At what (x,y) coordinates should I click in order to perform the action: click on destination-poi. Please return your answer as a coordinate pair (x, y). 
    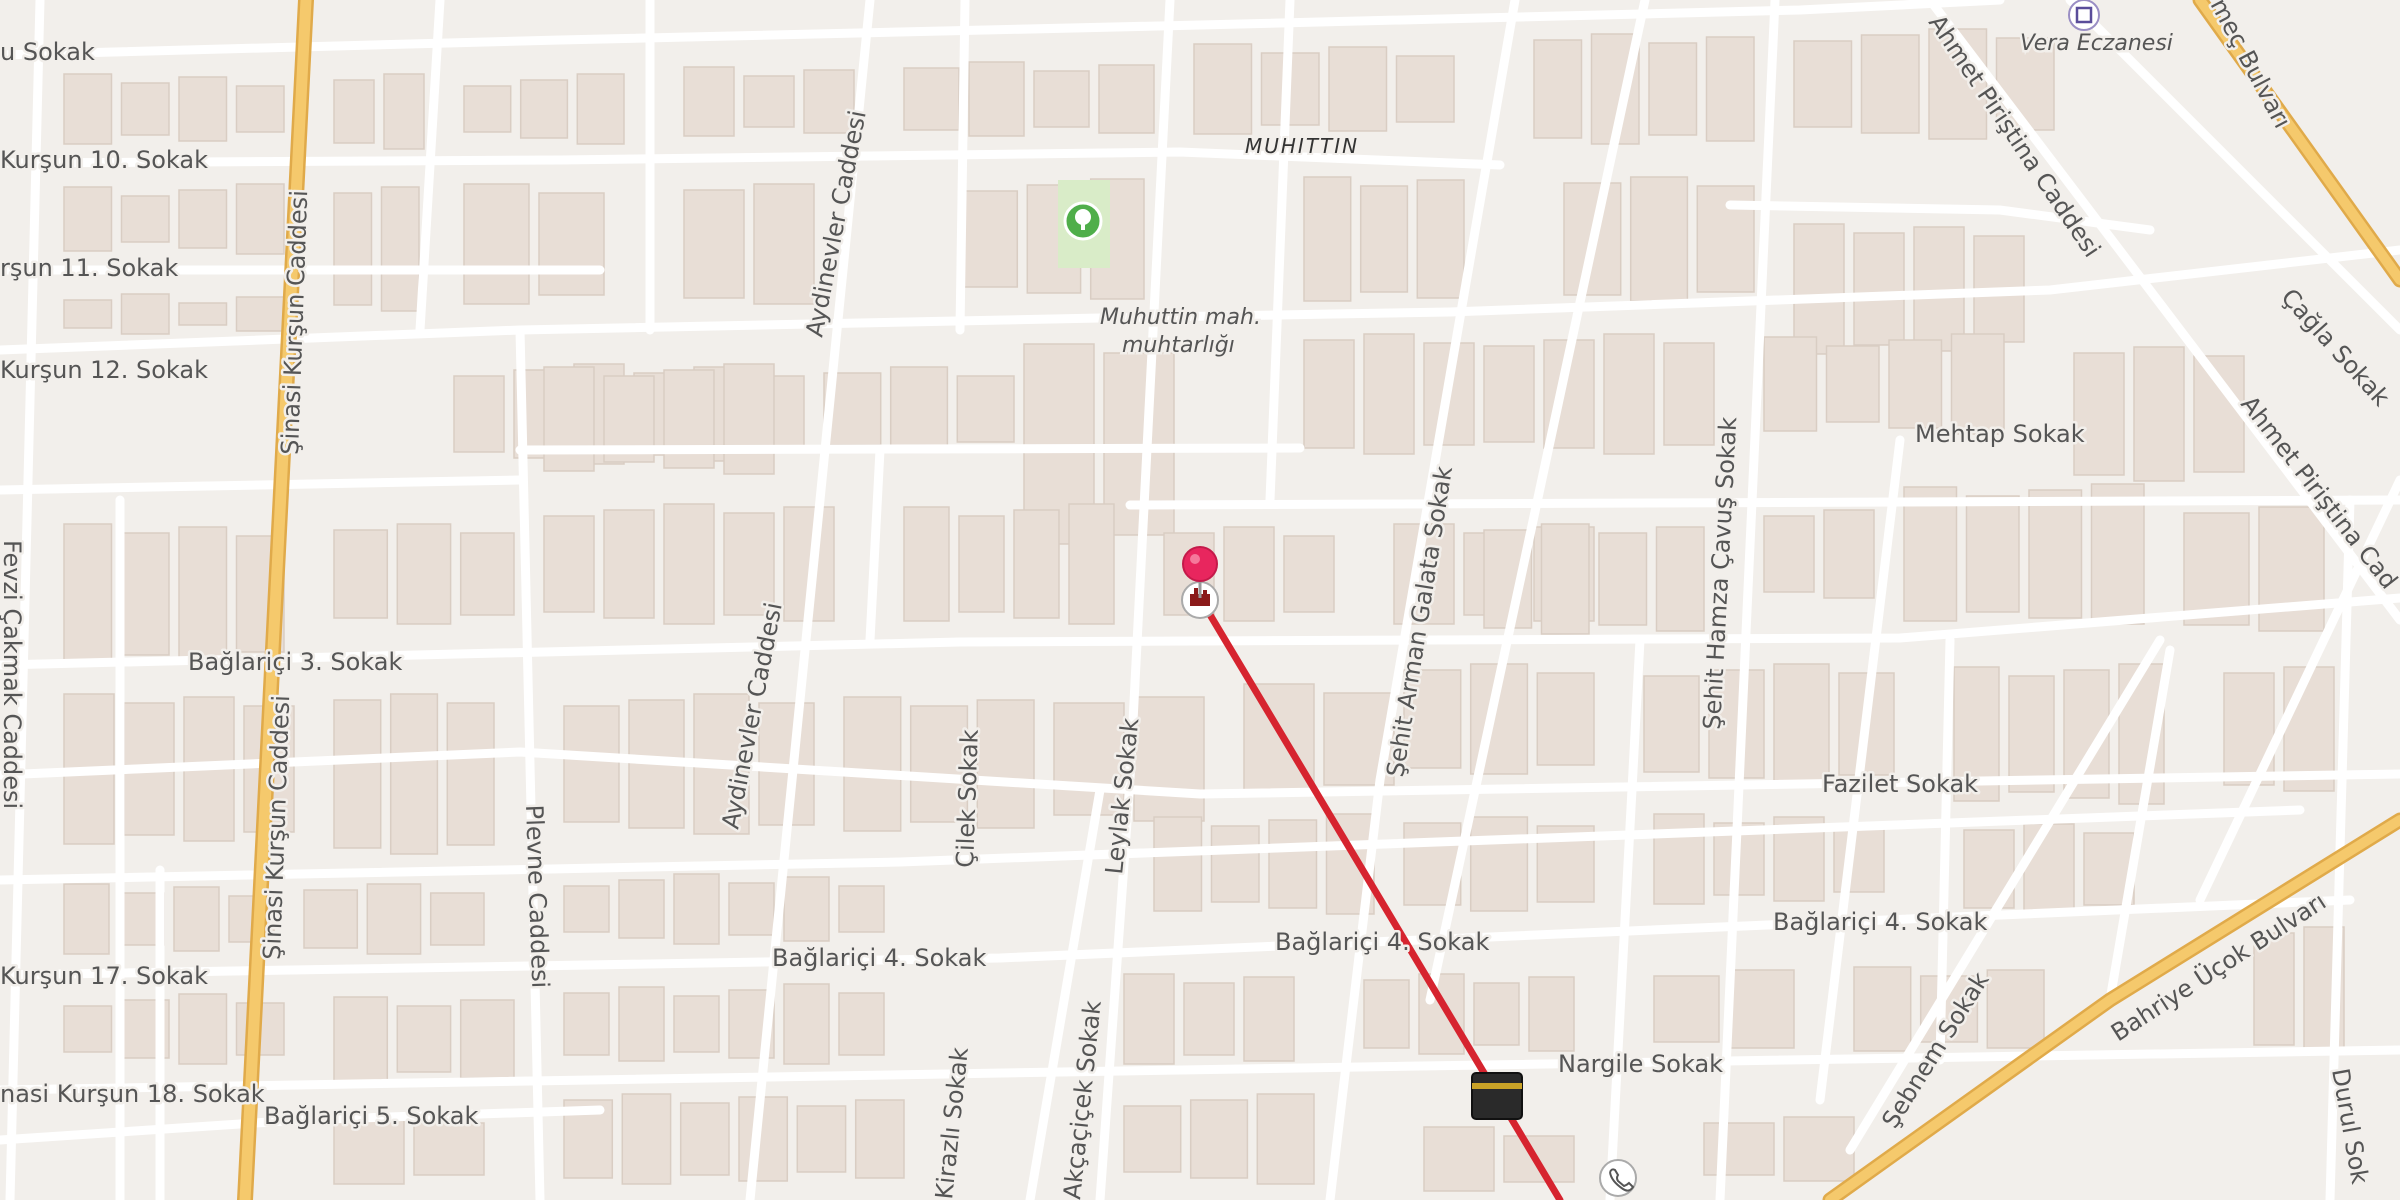
    Looking at the image, I should click on (1497, 1096).